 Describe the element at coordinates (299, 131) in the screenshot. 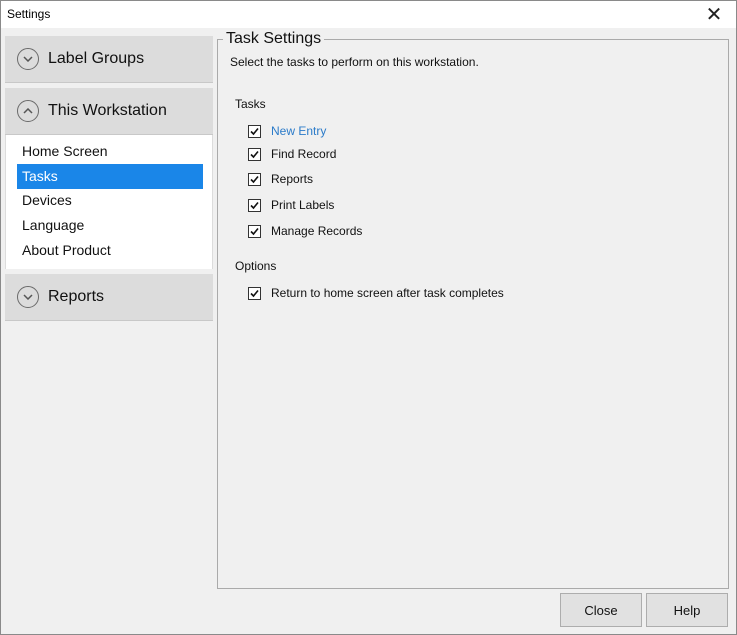

I see `checkbox-label: New Entry` at that location.